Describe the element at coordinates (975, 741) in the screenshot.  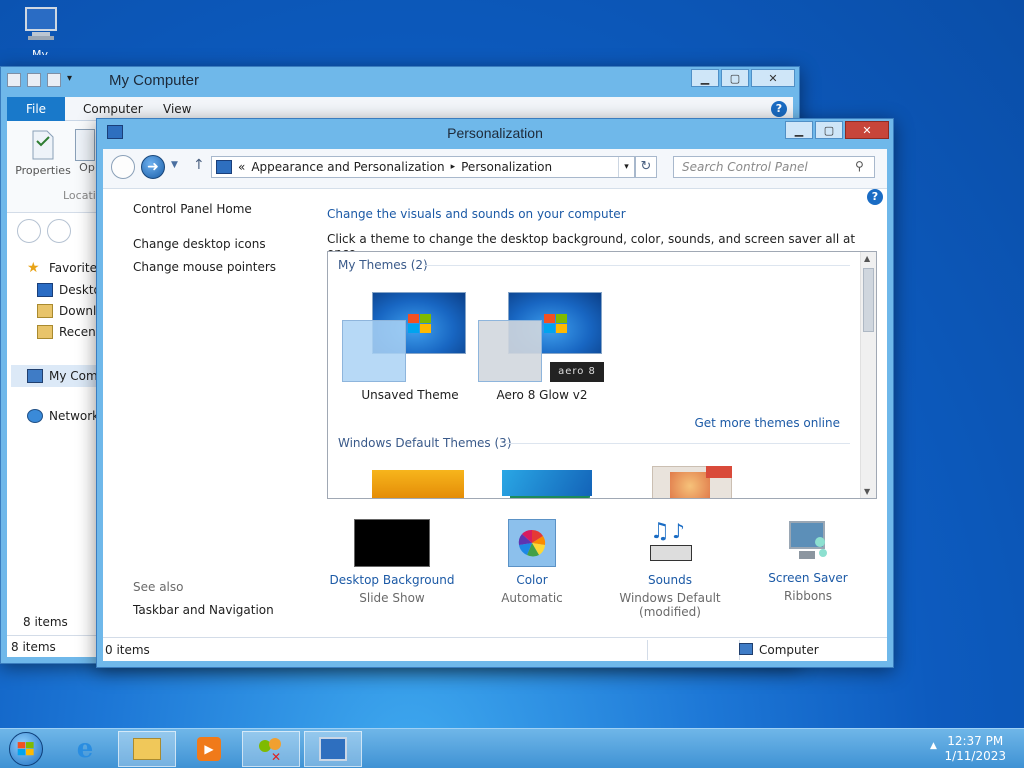
I see `clock-time: 12:37 PM` at that location.